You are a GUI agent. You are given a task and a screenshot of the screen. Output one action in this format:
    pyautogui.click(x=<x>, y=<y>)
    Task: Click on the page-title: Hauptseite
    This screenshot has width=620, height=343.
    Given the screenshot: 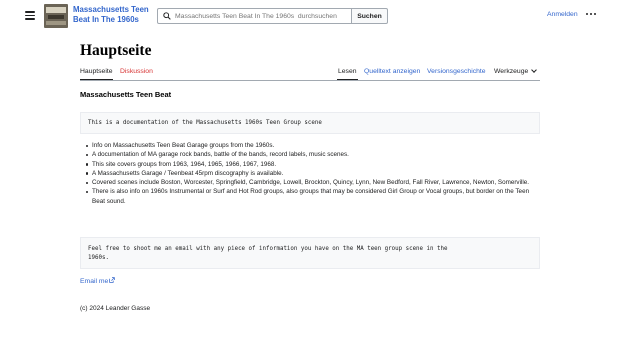 What is the action you would take?
    pyautogui.click(x=116, y=50)
    